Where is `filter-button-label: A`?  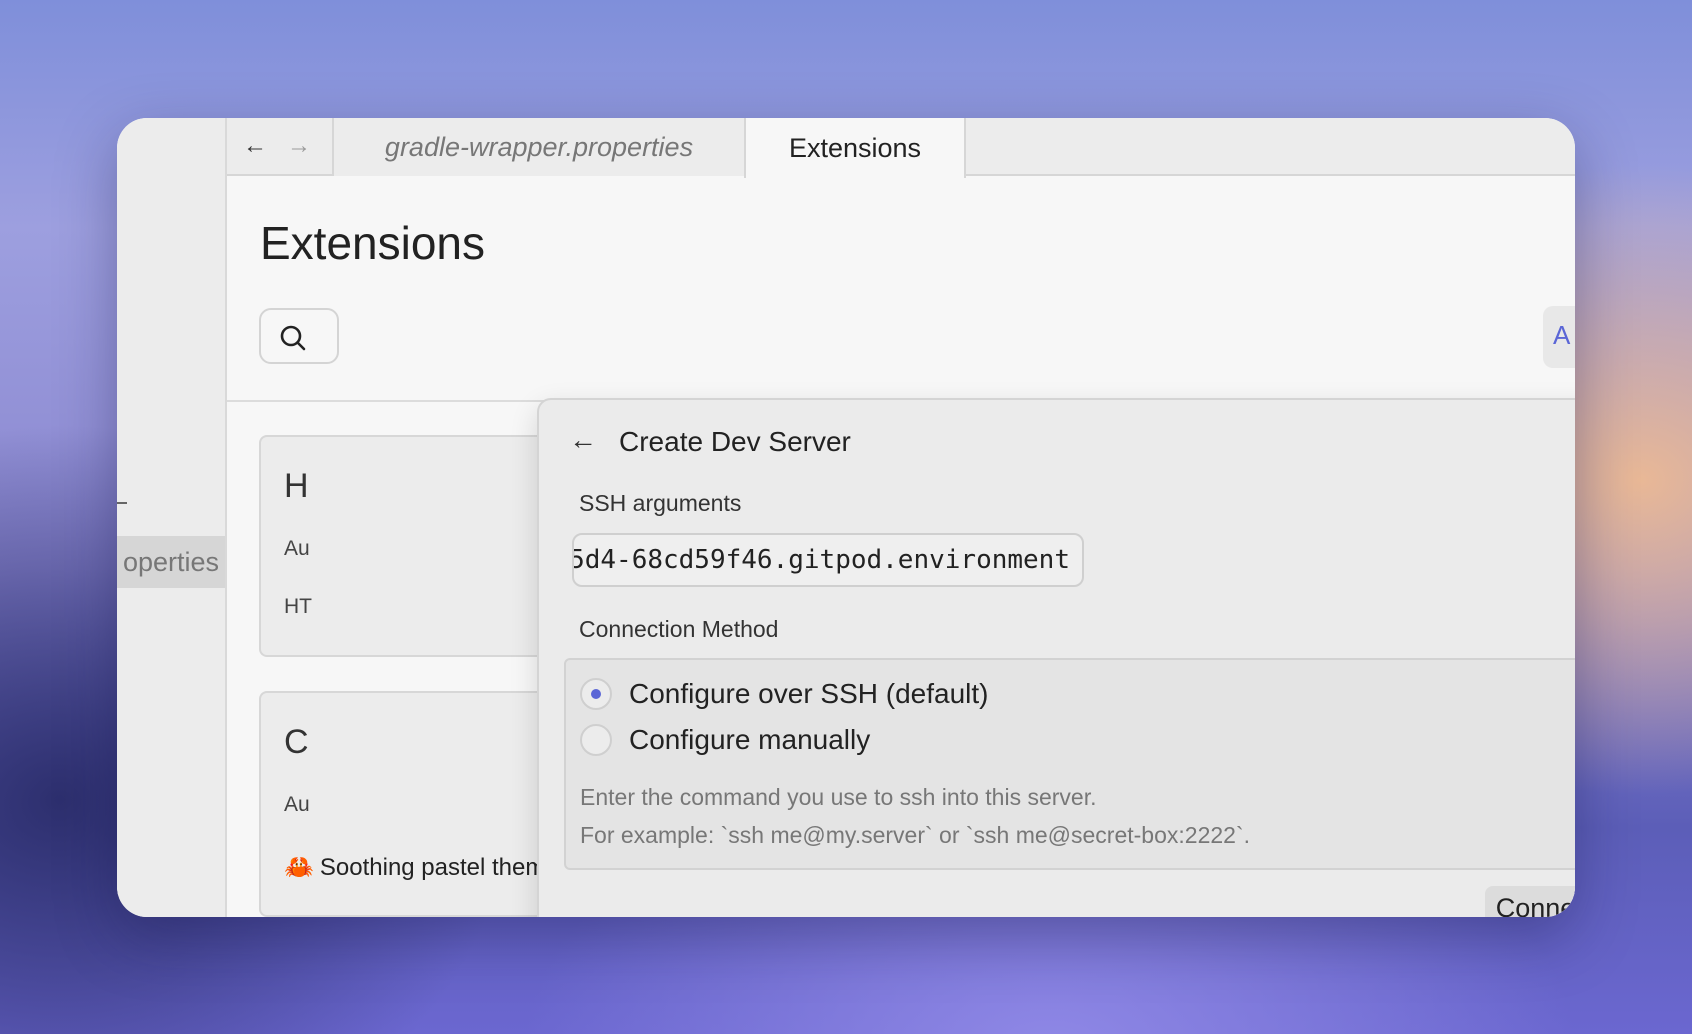 filter-button-label: A is located at coordinates (1562, 335).